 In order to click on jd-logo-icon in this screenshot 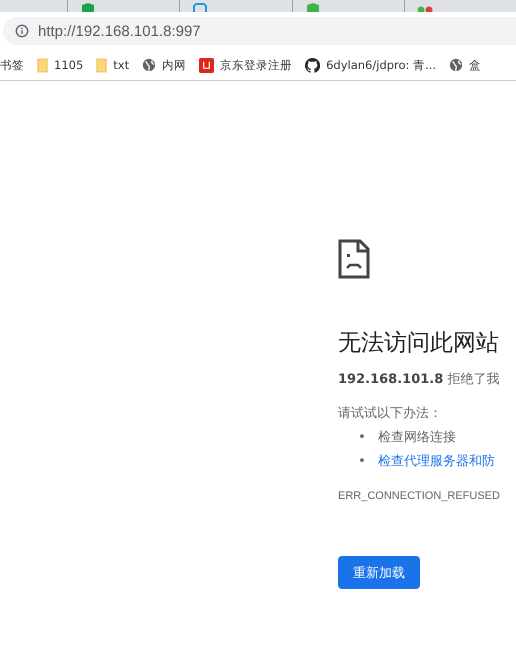, I will do `click(206, 65)`.